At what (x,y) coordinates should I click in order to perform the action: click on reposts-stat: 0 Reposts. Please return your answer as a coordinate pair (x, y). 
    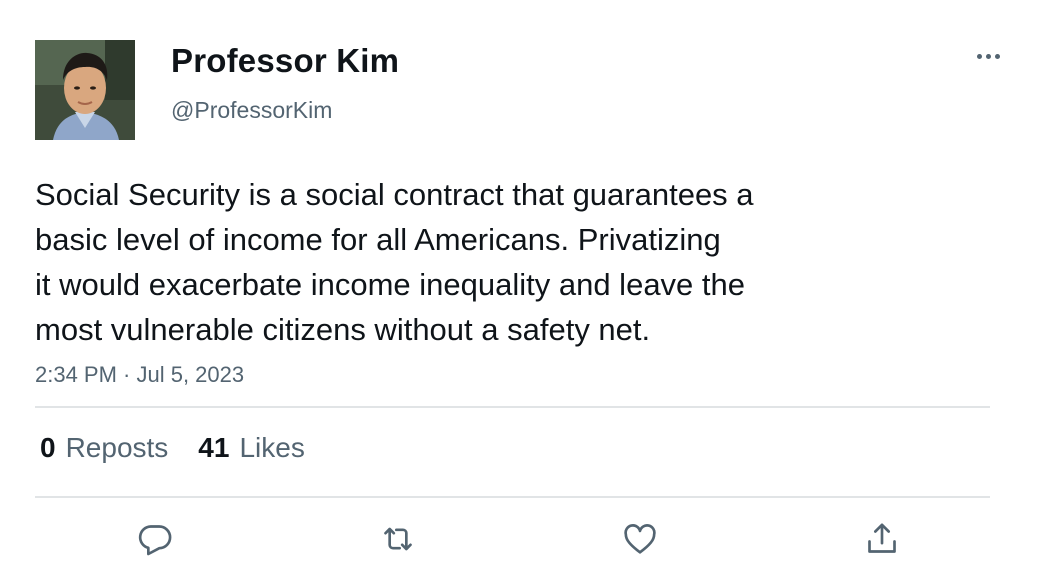
    Looking at the image, I should click on (104, 448).